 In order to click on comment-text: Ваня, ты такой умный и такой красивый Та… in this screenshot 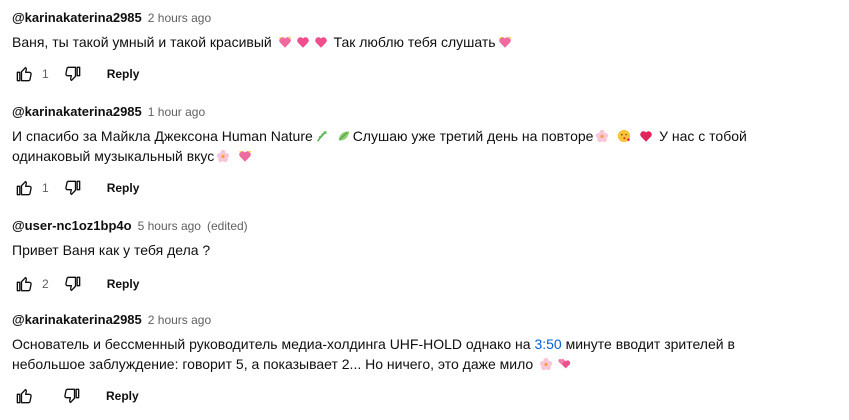, I will do `click(392, 42)`.